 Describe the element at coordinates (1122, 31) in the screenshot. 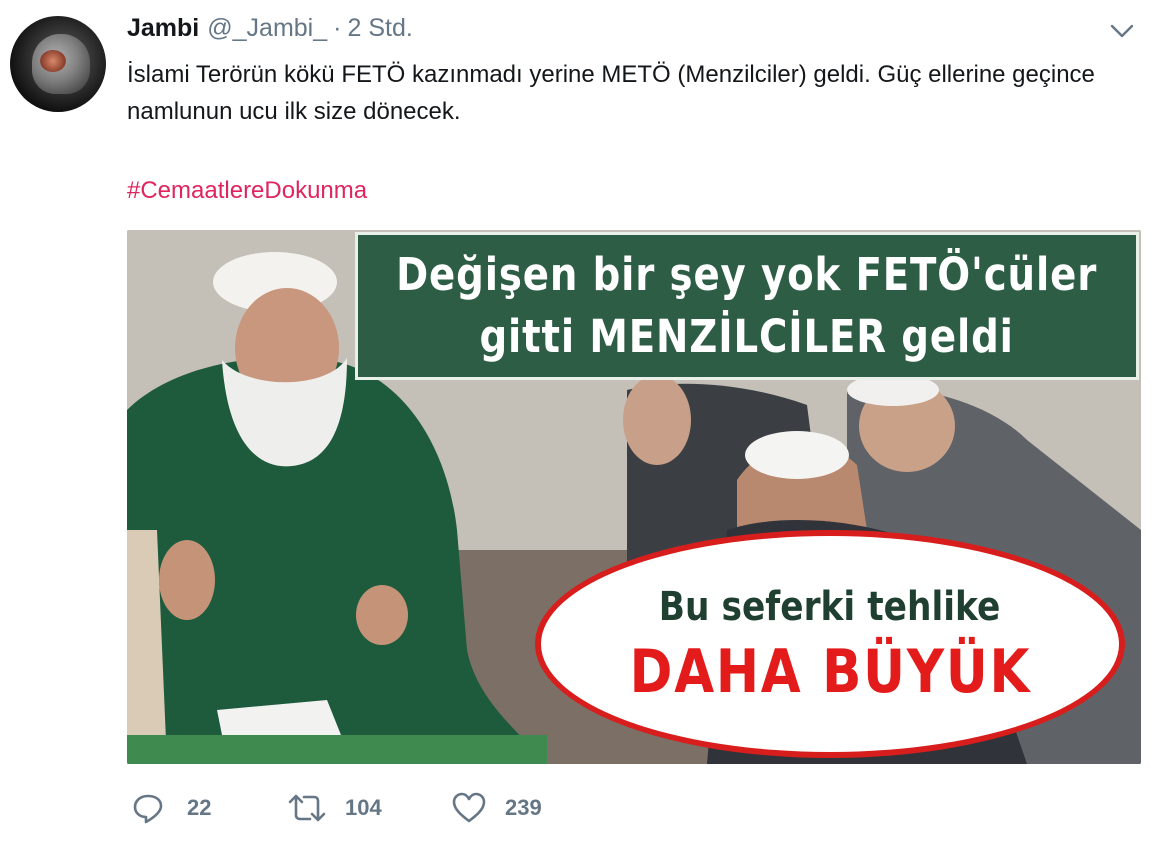

I see `chevron-down-icon` at that location.